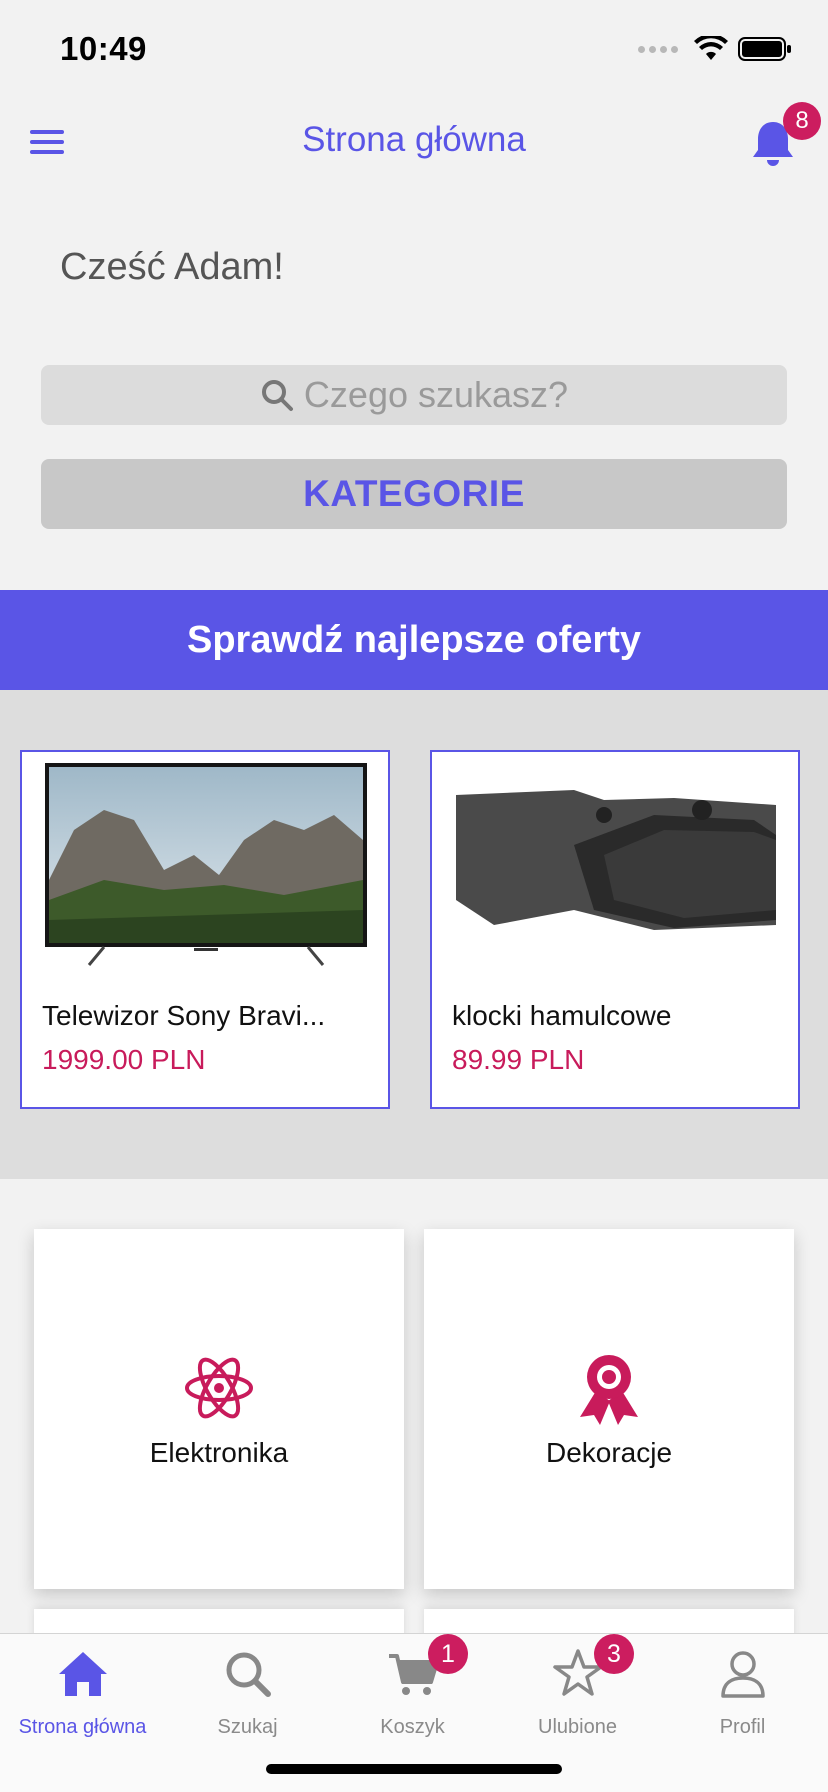  Describe the element at coordinates (206, 864) in the screenshot. I see `tv-product-image` at that location.